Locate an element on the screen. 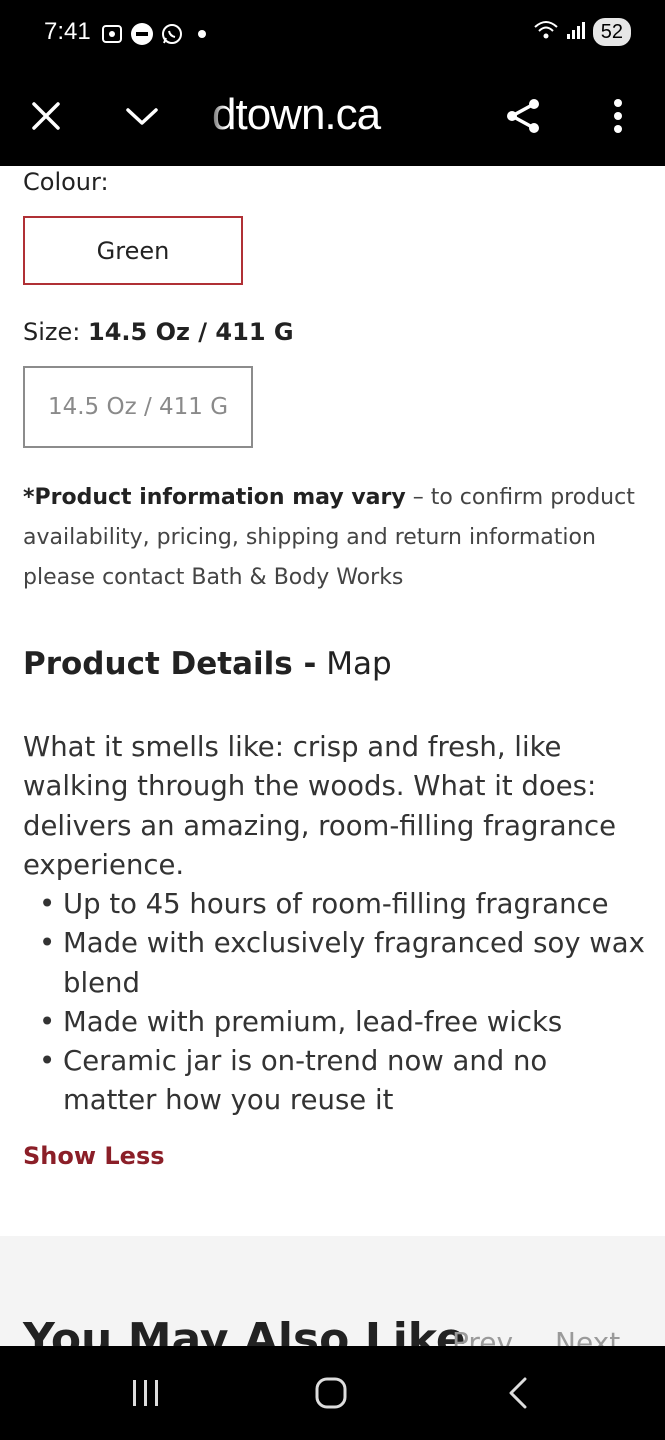  navigation-bar is located at coordinates (332, 1393).